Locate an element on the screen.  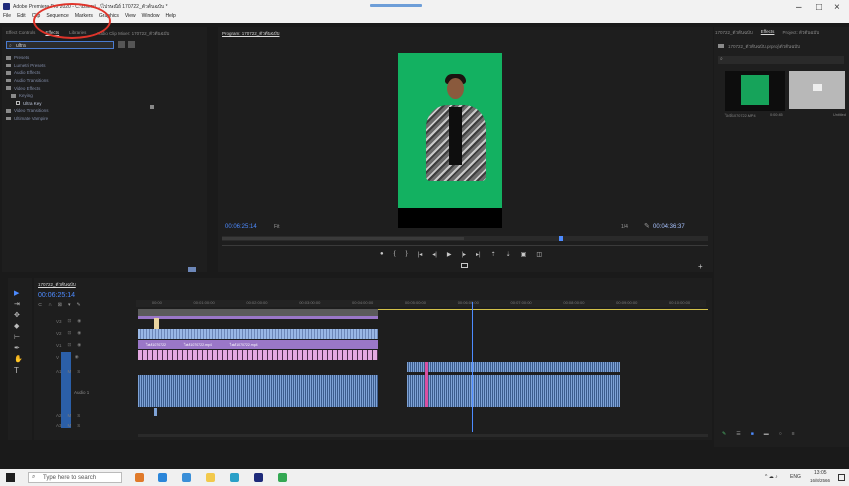
quality-select: 1/4 is located at coordinates (624, 227).